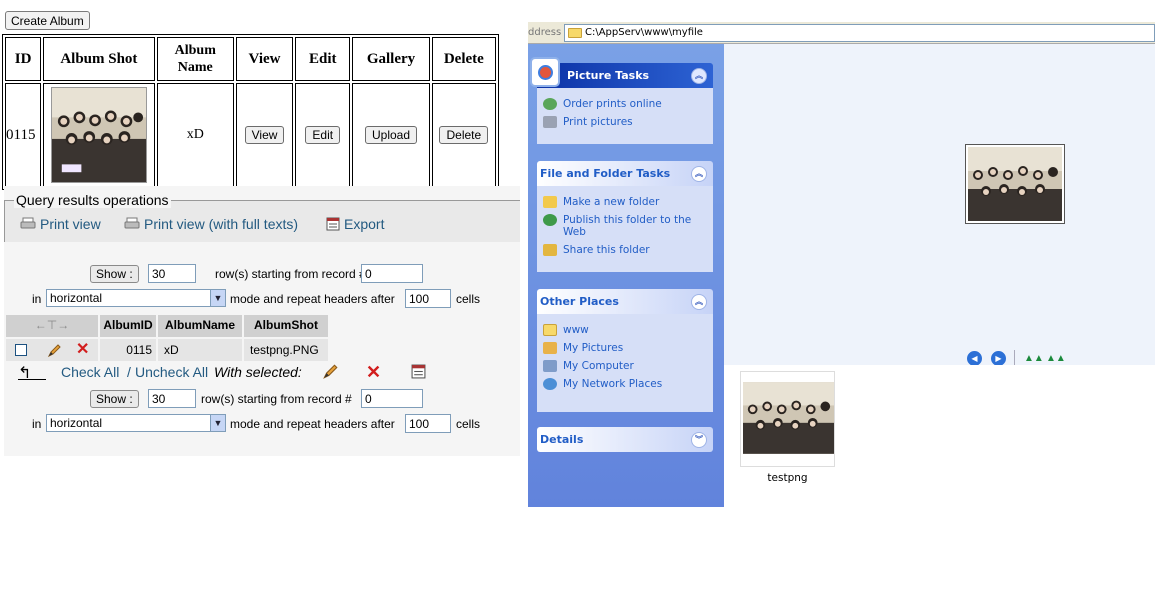 Image resolution: width=1155 pixels, height=595 pixels. What do you see at coordinates (463, 59) in the screenshot?
I see `header-delete: Delete` at bounding box center [463, 59].